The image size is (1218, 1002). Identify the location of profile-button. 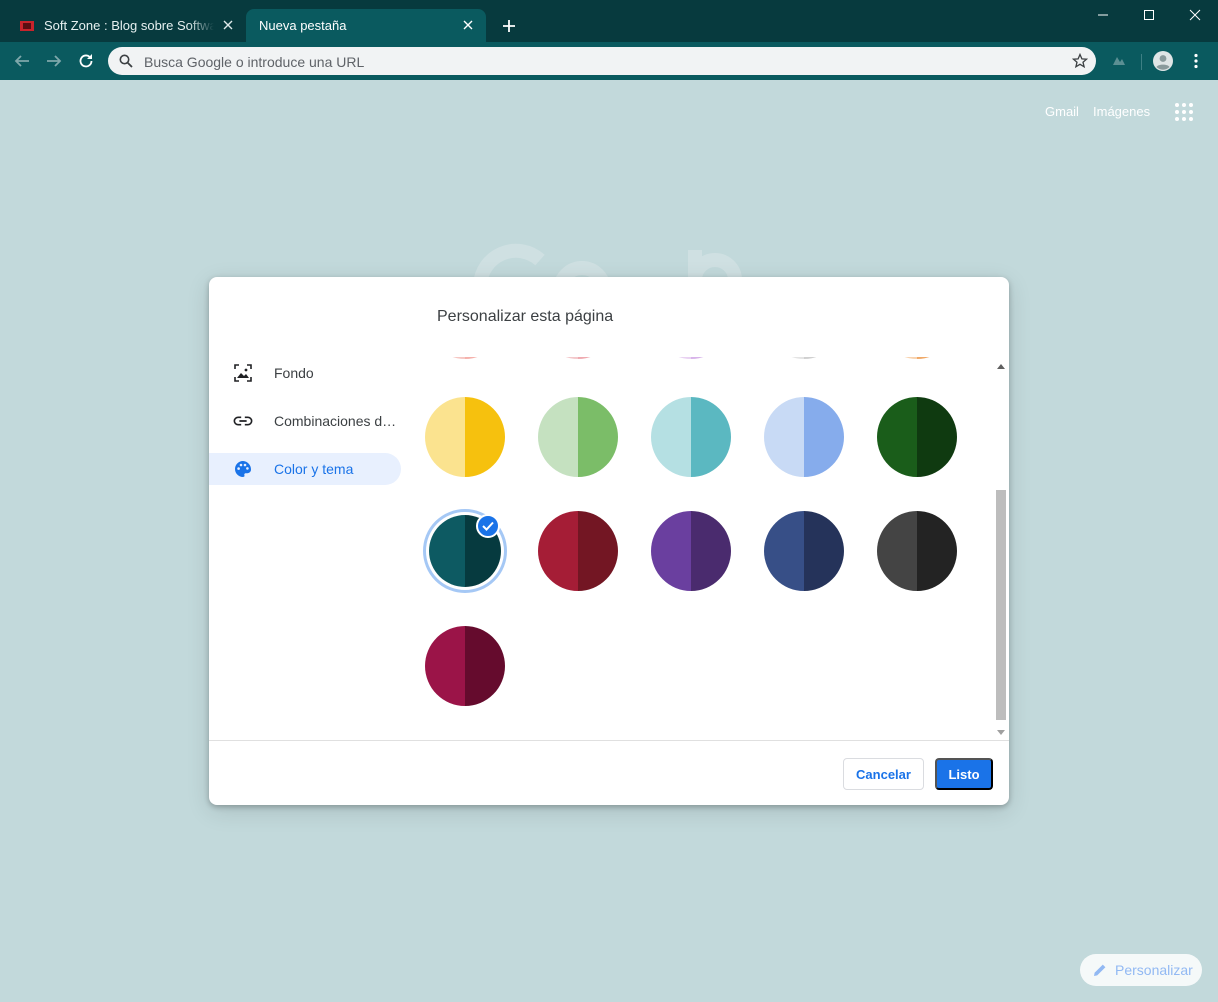
(1163, 61).